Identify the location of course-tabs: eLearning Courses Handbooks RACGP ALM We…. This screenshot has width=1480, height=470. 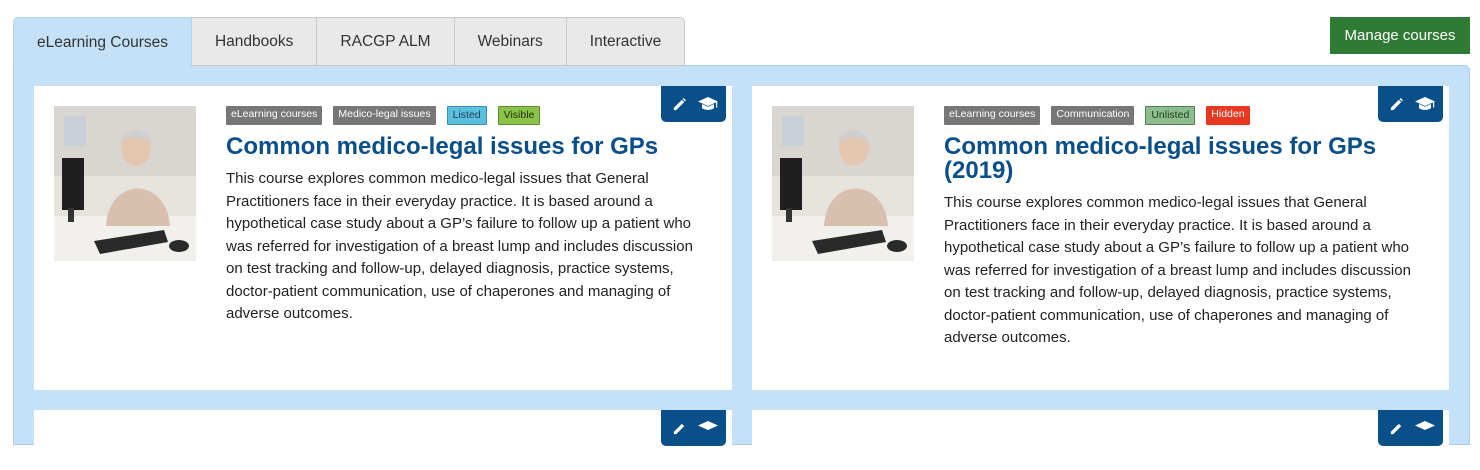
(349, 42).